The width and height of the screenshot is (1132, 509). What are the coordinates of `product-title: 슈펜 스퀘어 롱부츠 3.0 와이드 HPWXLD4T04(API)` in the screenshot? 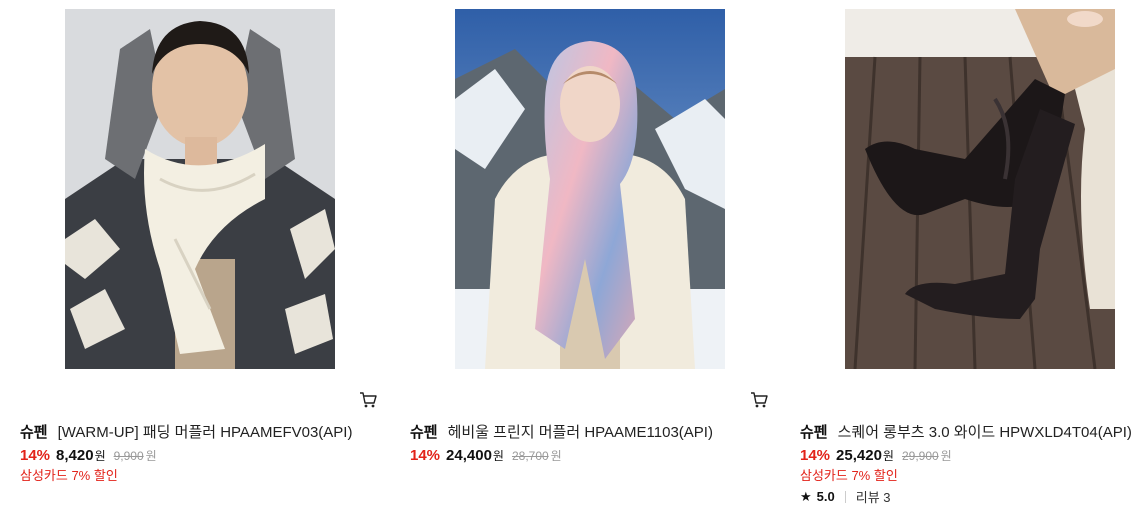 It's located at (966, 433).